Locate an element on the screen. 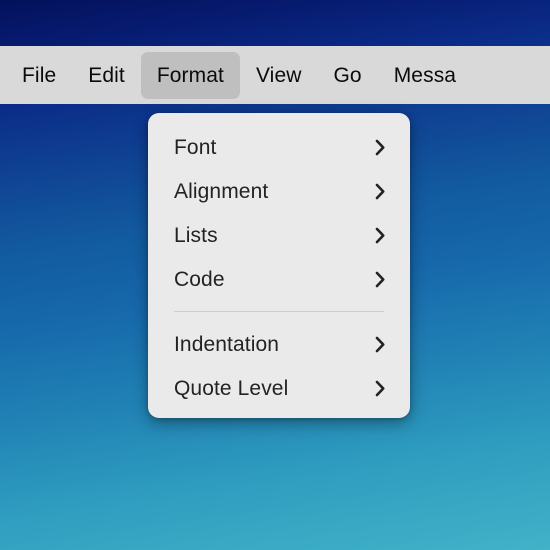  menu-separator is located at coordinates (279, 311).